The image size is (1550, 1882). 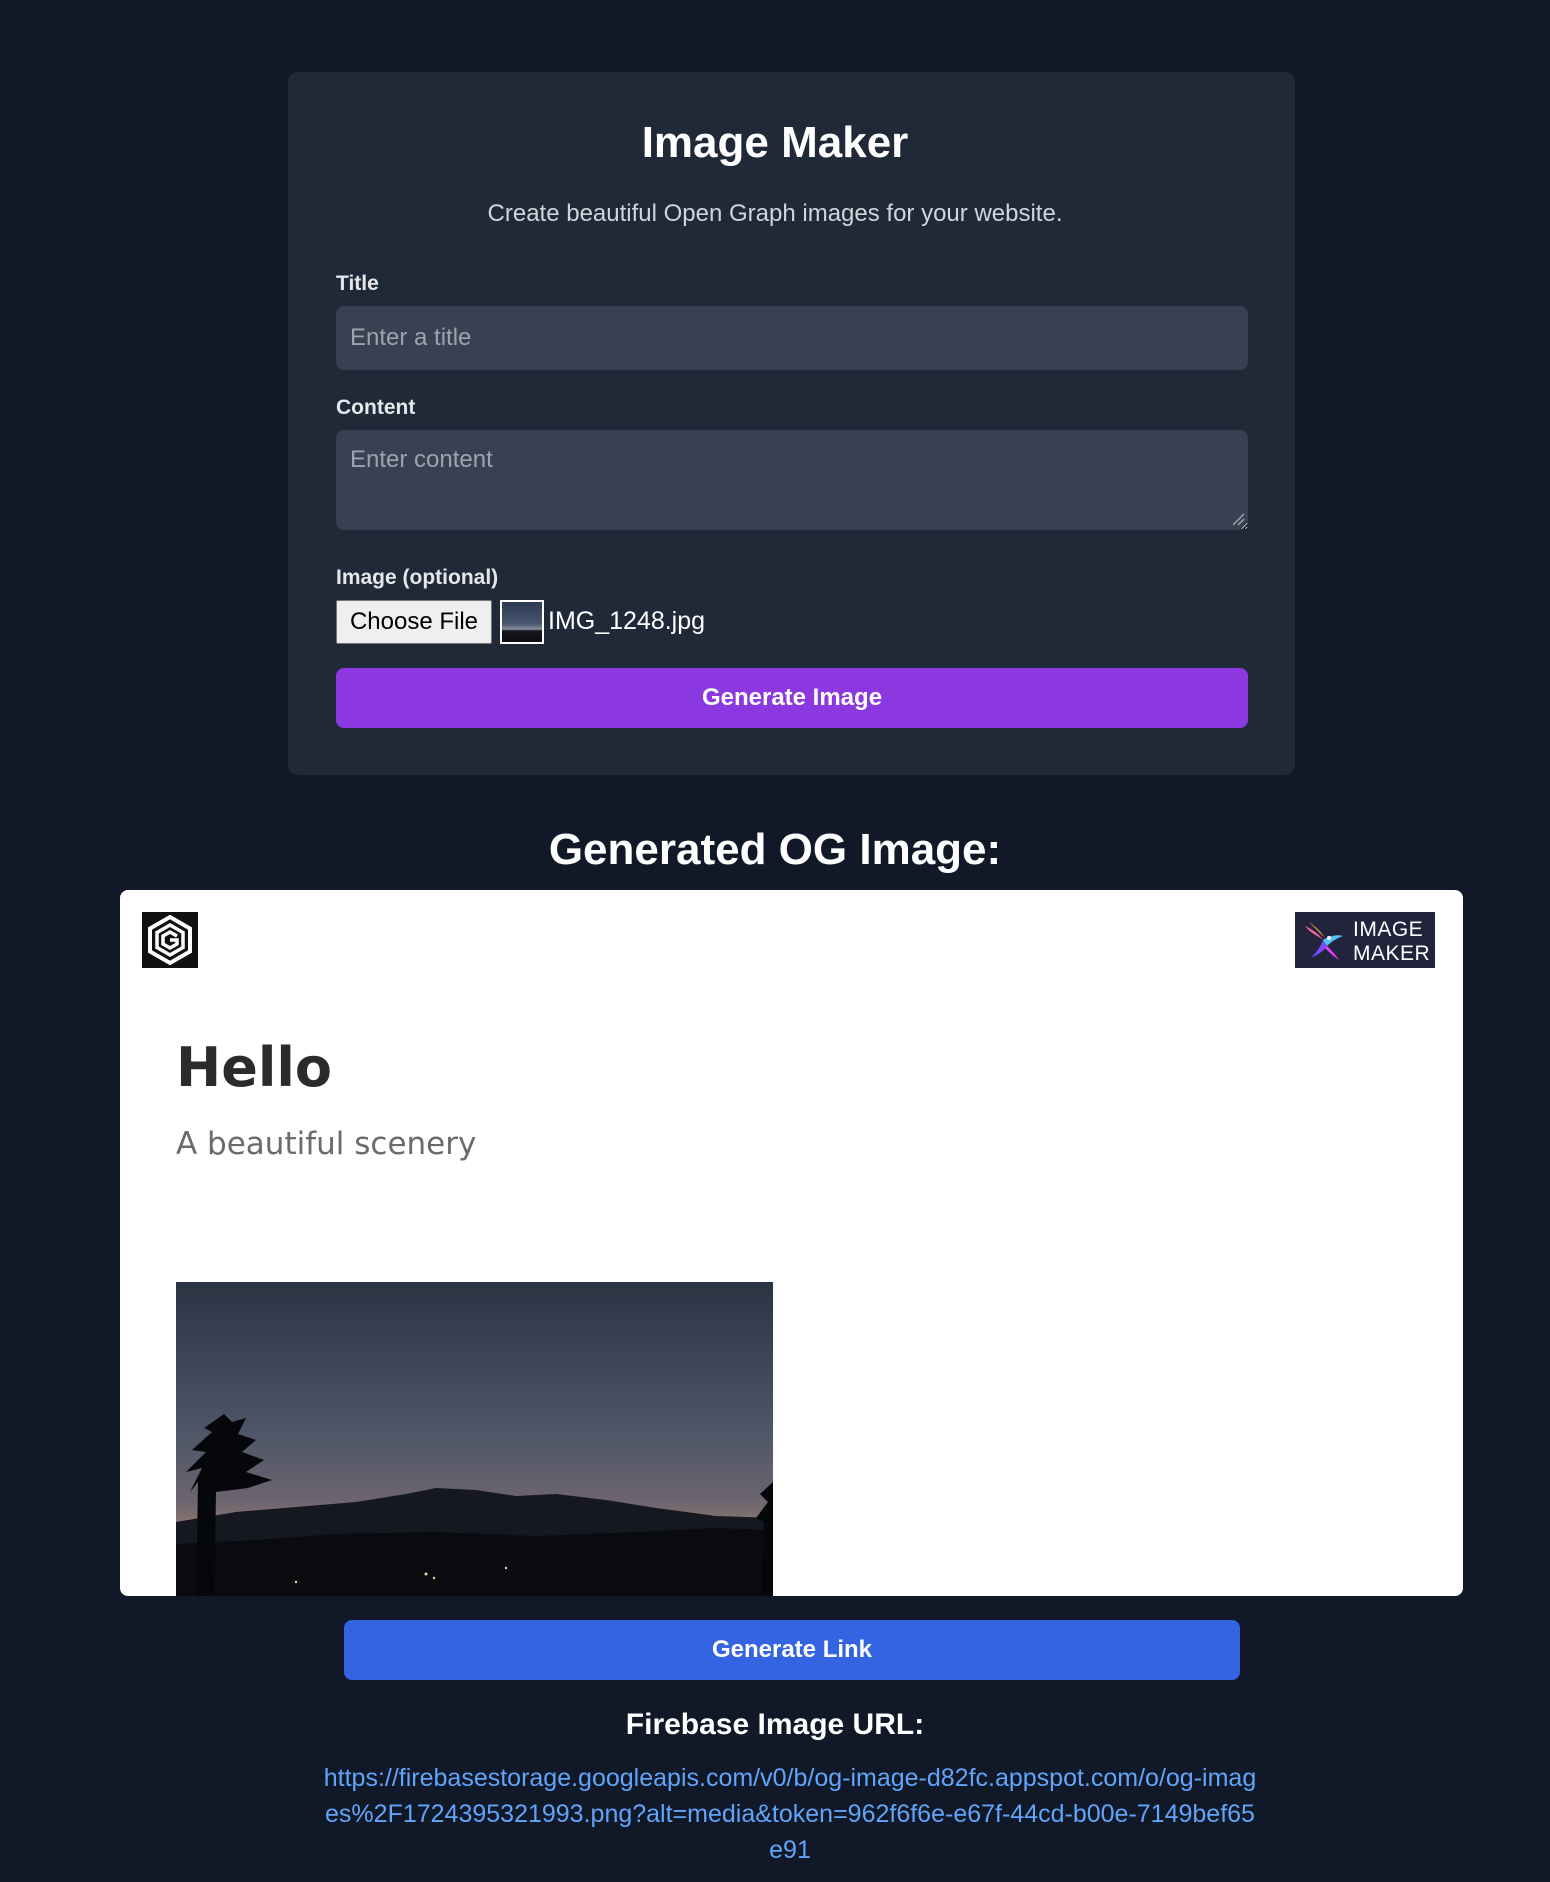 I want to click on resize-grip-icon, so click(x=1238, y=519).